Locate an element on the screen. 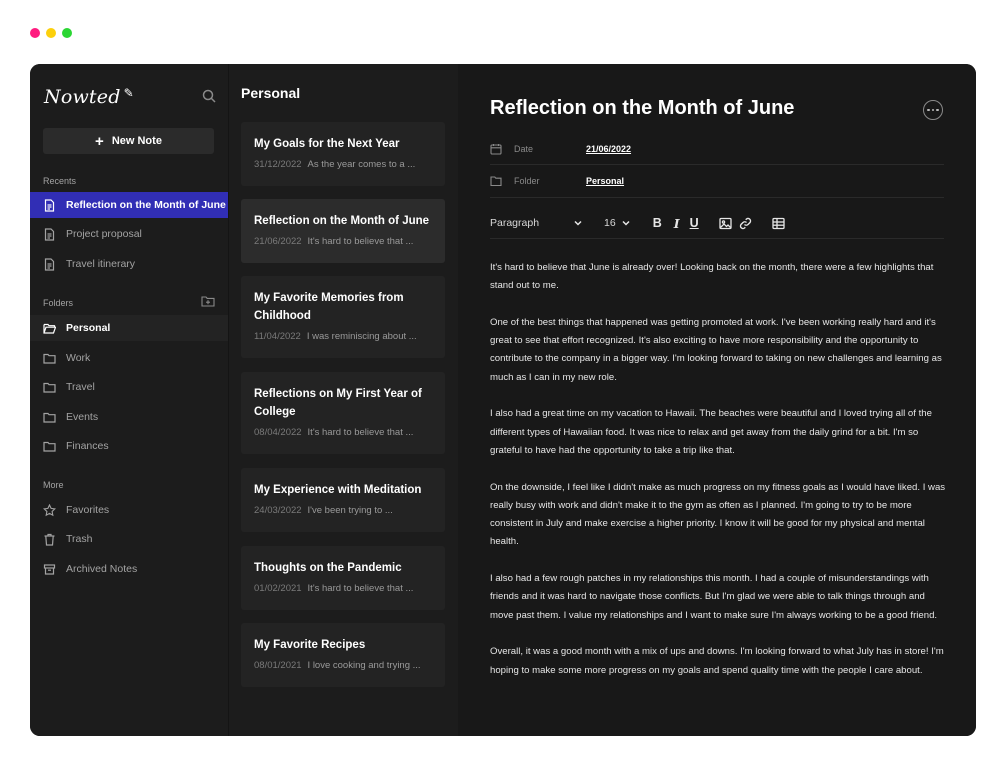  folder-item-travel: Travel is located at coordinates (129, 387).